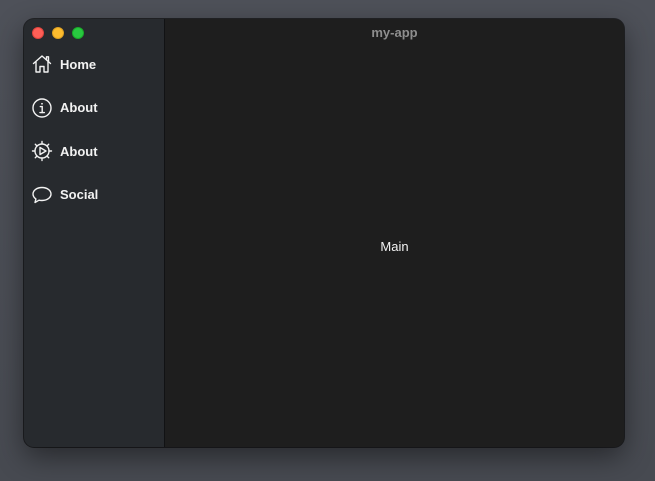 This screenshot has height=481, width=655. Describe the element at coordinates (58, 33) in the screenshot. I see `minimize-button` at that location.